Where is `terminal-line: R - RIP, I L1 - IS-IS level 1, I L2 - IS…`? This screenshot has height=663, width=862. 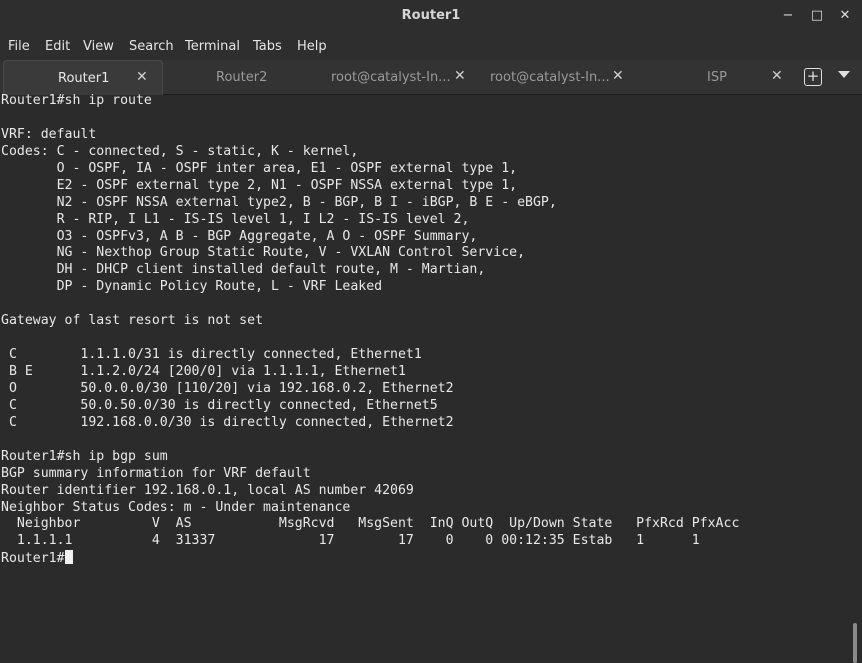
terminal-line: R - RIP, I L1 - IS-IS level 1, I L2 - IS… is located at coordinates (235, 219).